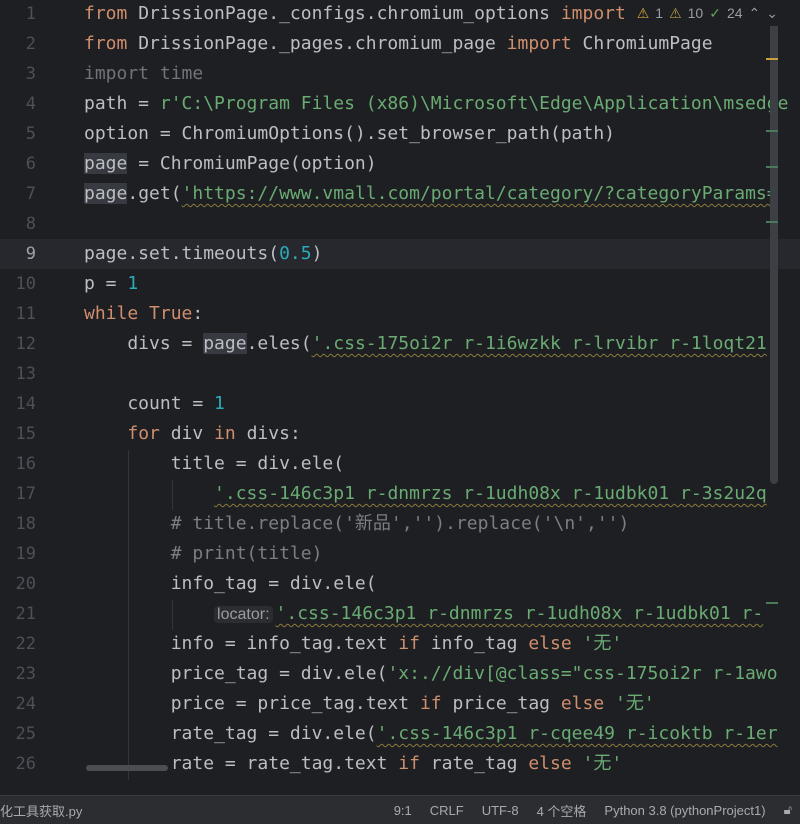 The height and width of the screenshot is (824, 800). Describe the element at coordinates (400, 284) in the screenshot. I see `code-line: 10 p = 1` at that location.